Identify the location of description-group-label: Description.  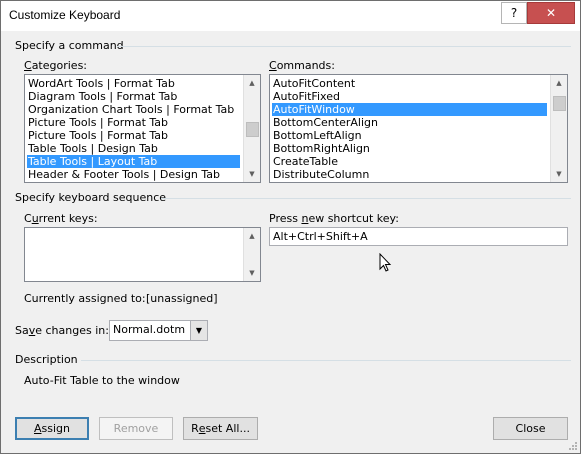
(46, 359).